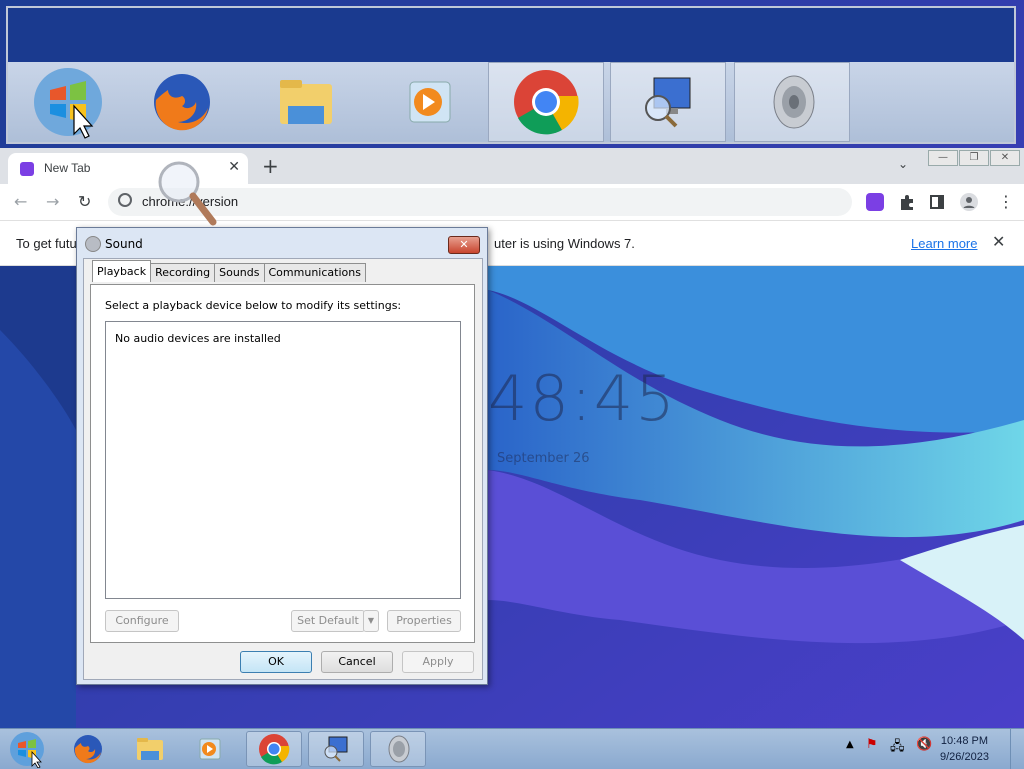  Describe the element at coordinates (283, 460) in the screenshot. I see `playback-device-list: No audio devices are installed` at that location.